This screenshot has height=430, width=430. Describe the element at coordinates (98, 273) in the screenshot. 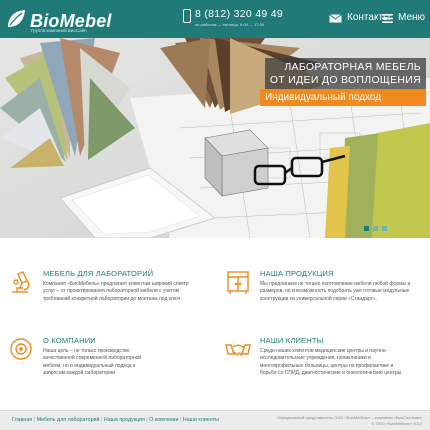

I see `feature-title: МЕБЕЛЬ ДЛЯ ЛАБОРАТОРИЙ` at that location.